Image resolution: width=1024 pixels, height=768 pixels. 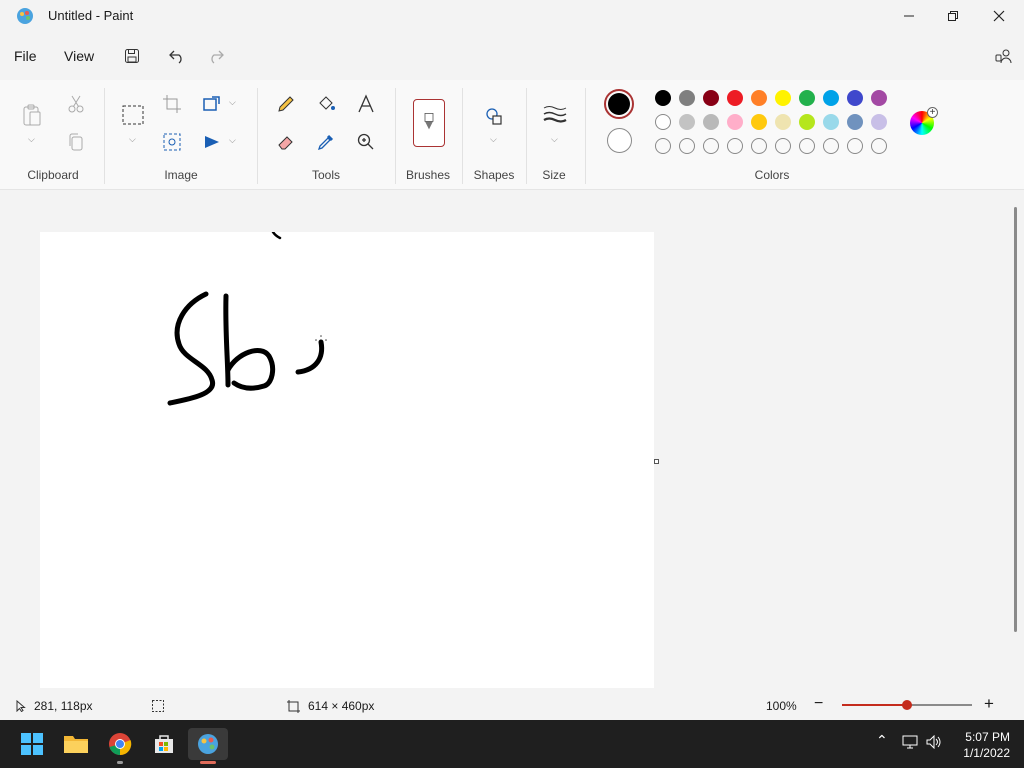 What do you see at coordinates (428, 175) in the screenshot?
I see `group-label-brushes: Brushes` at bounding box center [428, 175].